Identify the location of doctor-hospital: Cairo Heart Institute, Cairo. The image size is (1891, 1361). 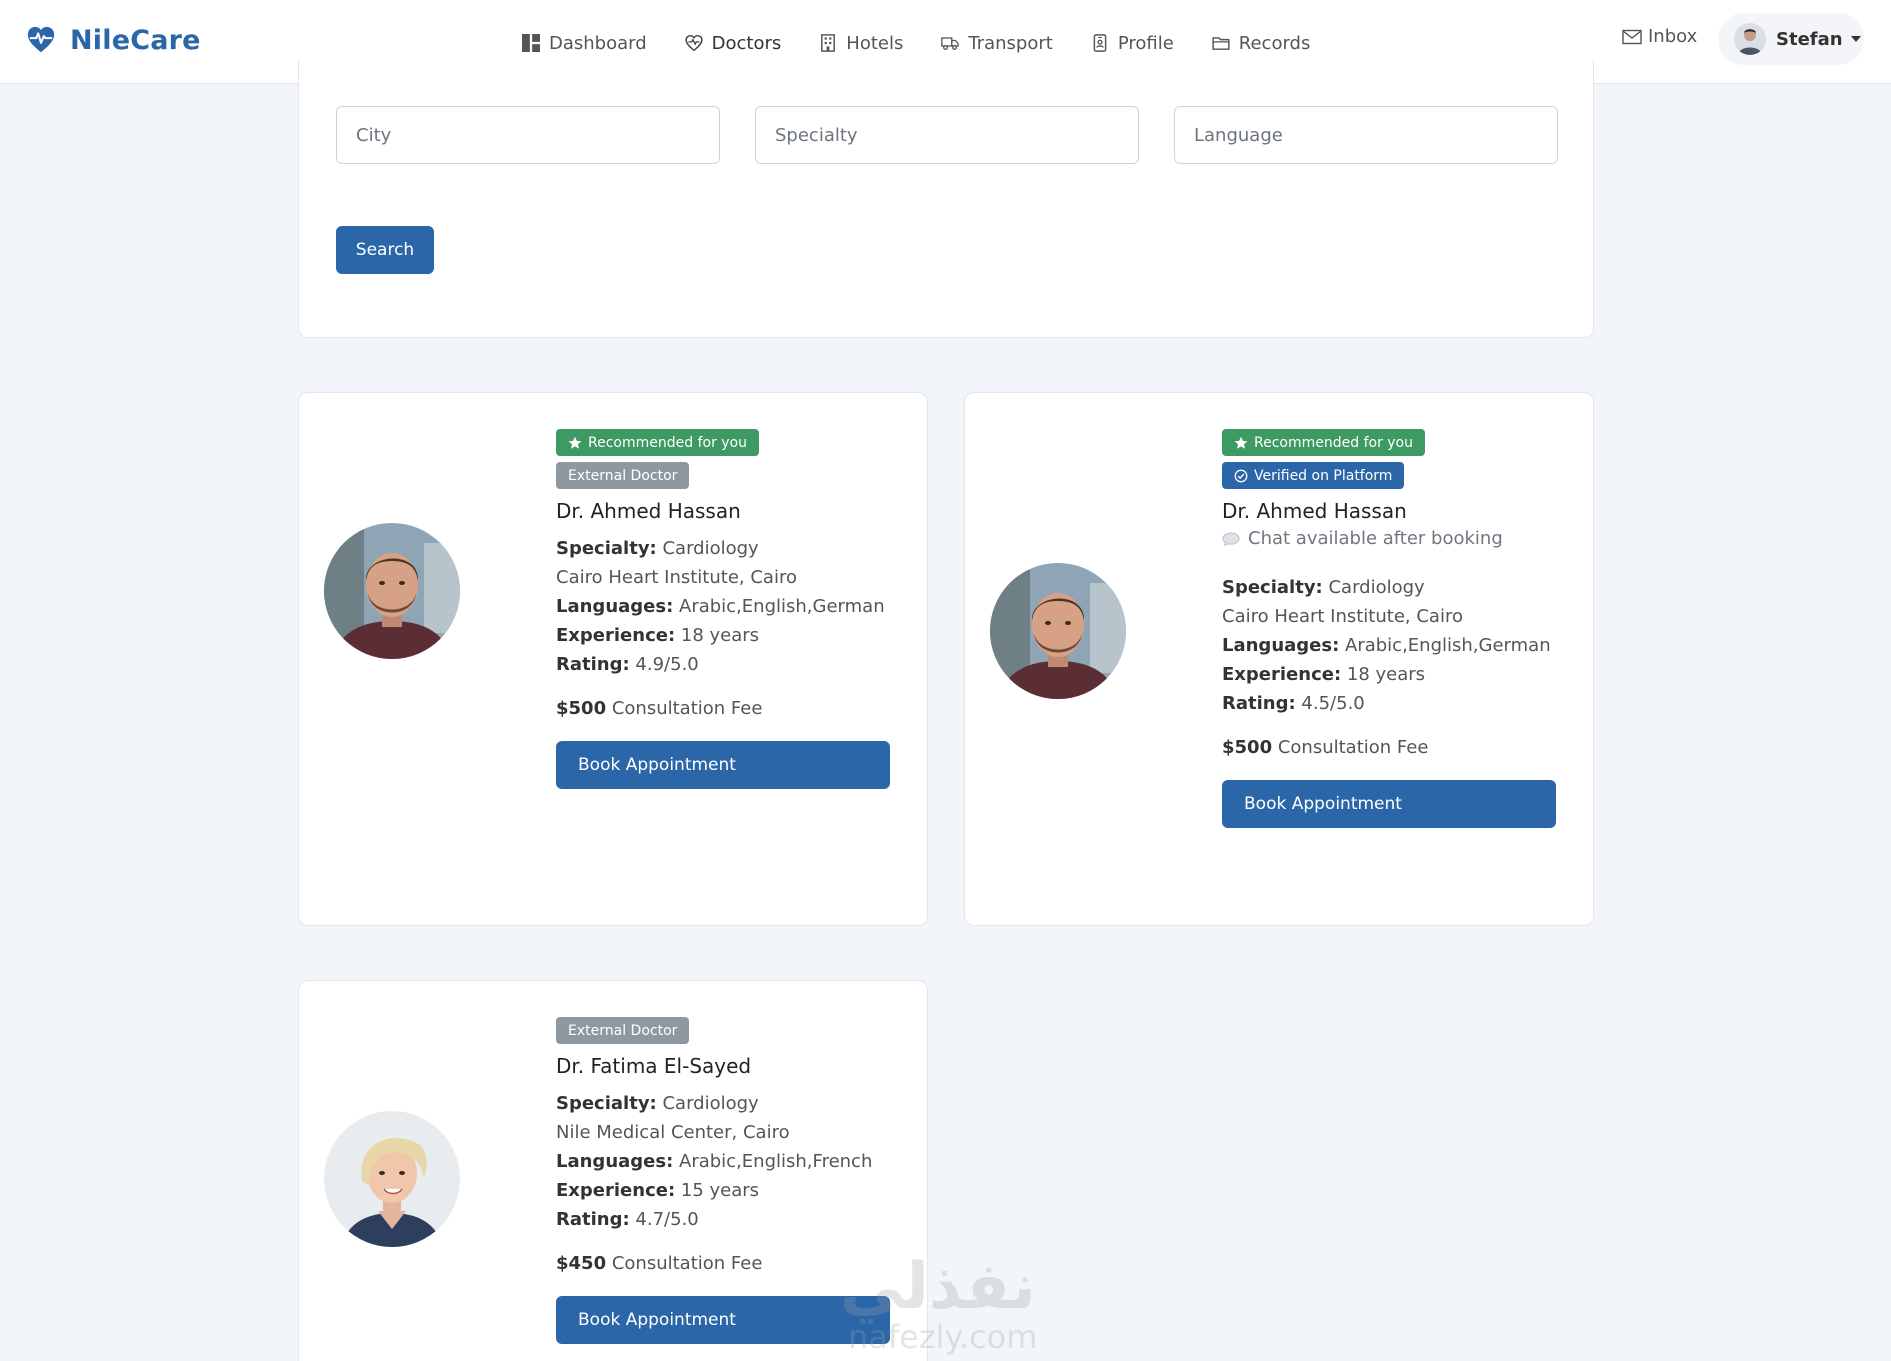
(676, 577).